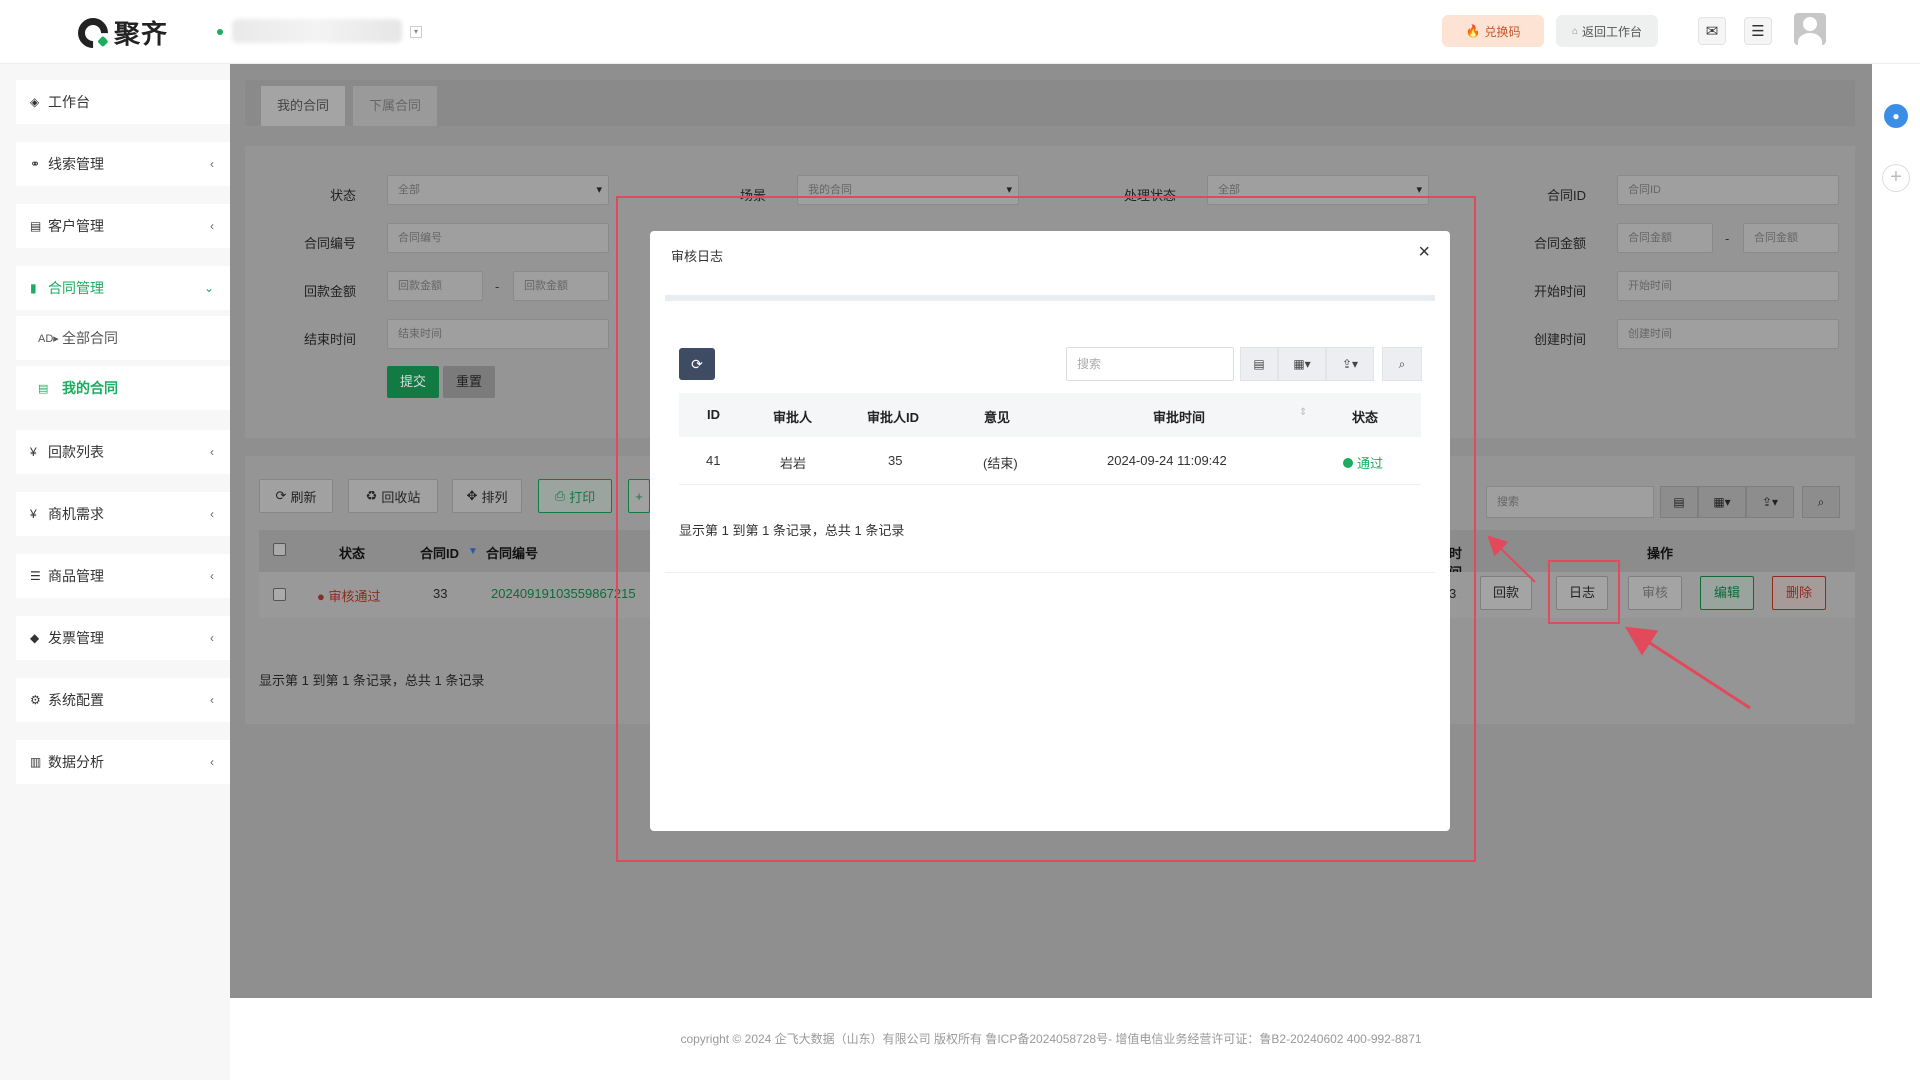 The image size is (1920, 1080). Describe the element at coordinates (76, 514) in the screenshot. I see `sidebar-item-label: 商机需求` at that location.